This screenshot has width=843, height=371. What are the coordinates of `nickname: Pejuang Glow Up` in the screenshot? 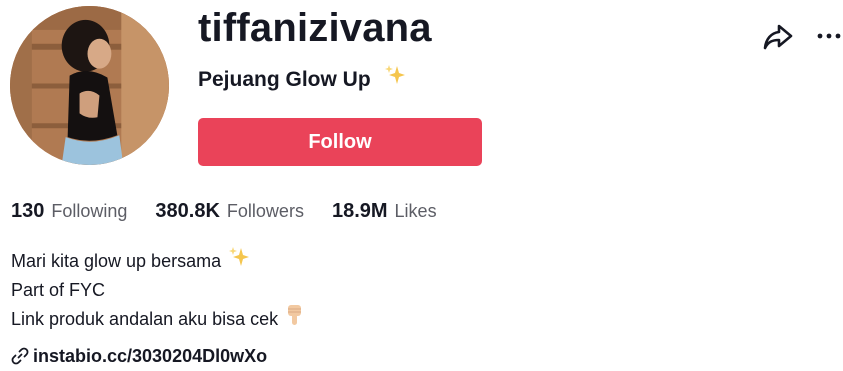 It's located at (302, 79).